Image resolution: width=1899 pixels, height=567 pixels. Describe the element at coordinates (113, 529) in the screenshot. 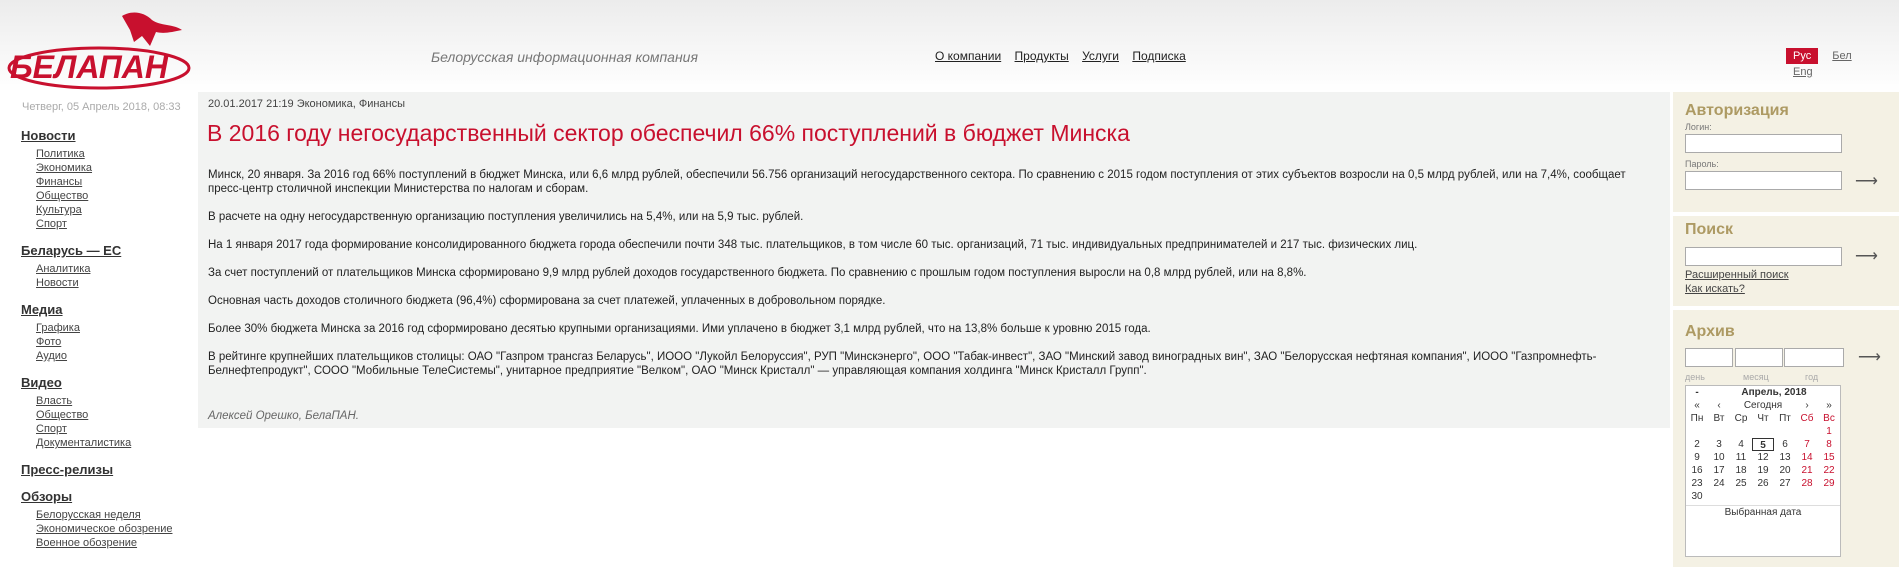

I see `nav-reviews-economic: Экономическое обозрение` at that location.